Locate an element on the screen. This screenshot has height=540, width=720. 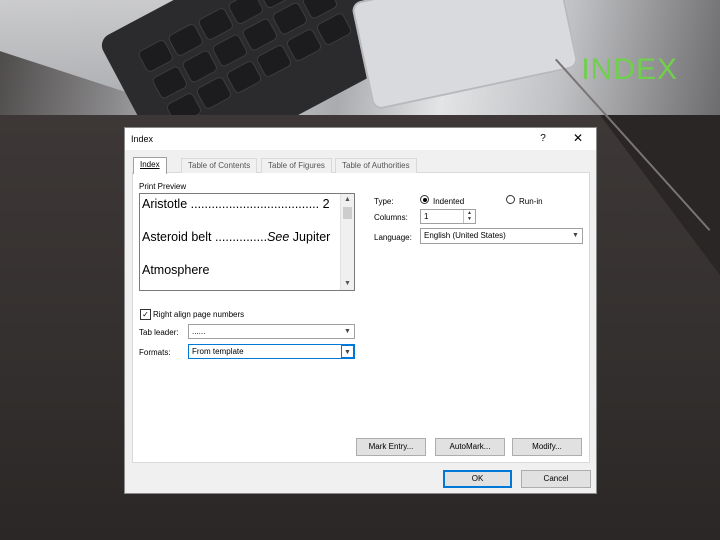
preview-entry-asteroid-belt: Asteroid belt ...............See Jupiter is located at coordinates (236, 237).